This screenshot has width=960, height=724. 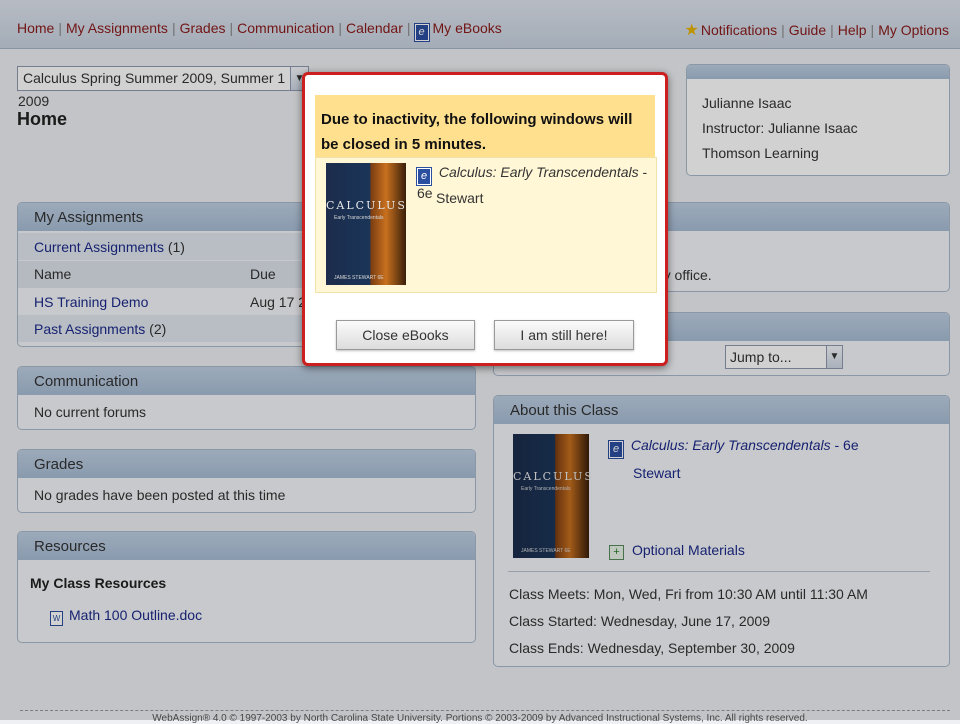 What do you see at coordinates (460, 198) in the screenshot?
I see `dialog-book-author: Stewart` at bounding box center [460, 198].